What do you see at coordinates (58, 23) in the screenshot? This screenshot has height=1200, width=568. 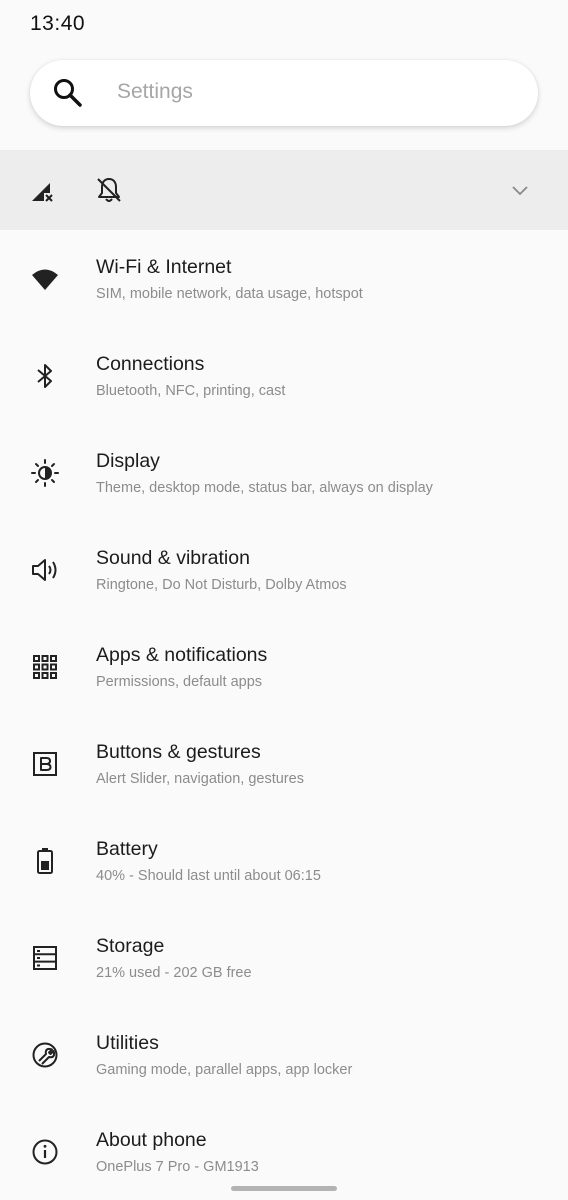 I see `status-bar-time: 13:40` at bounding box center [58, 23].